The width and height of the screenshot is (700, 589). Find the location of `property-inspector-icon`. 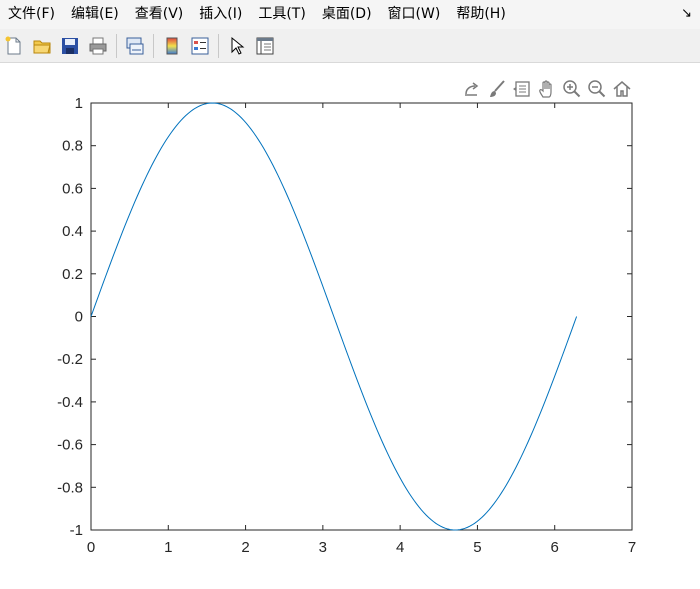

property-inspector-icon is located at coordinates (265, 46).